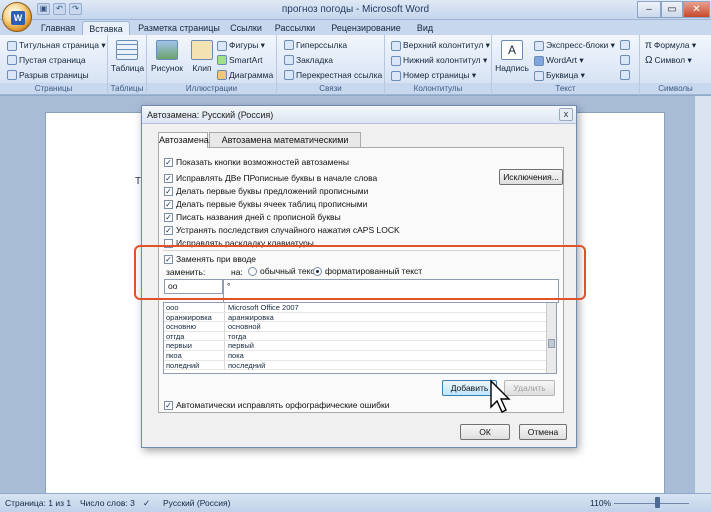 This screenshot has width=711, height=512. What do you see at coordinates (330, 88) in the screenshot?
I see `group-label-links: Связи` at bounding box center [330, 88].